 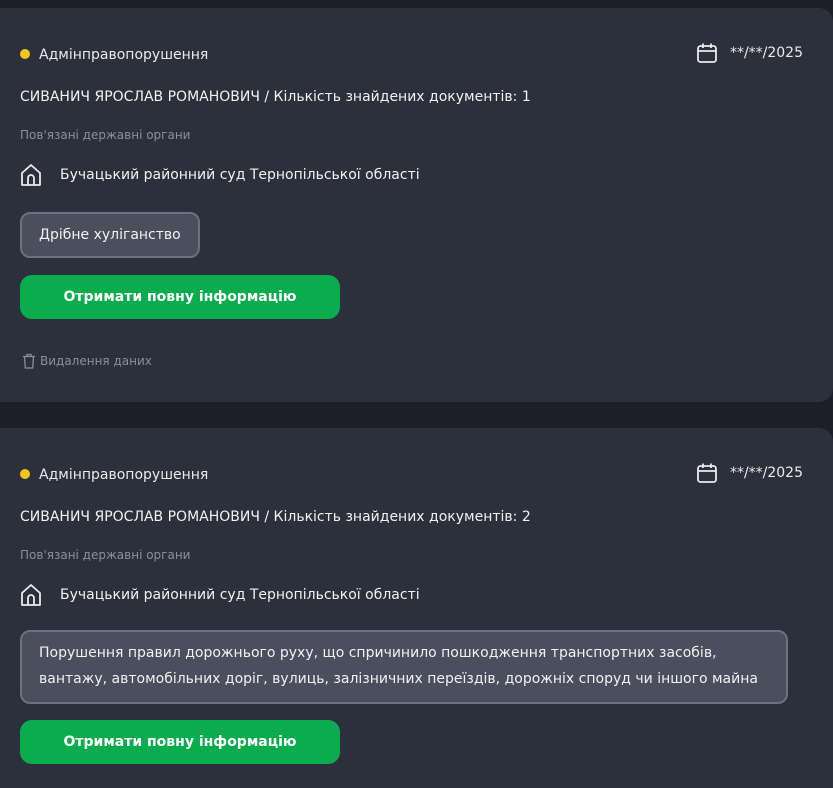 I want to click on delete-data-link: Видалення даних, so click(x=87, y=361).